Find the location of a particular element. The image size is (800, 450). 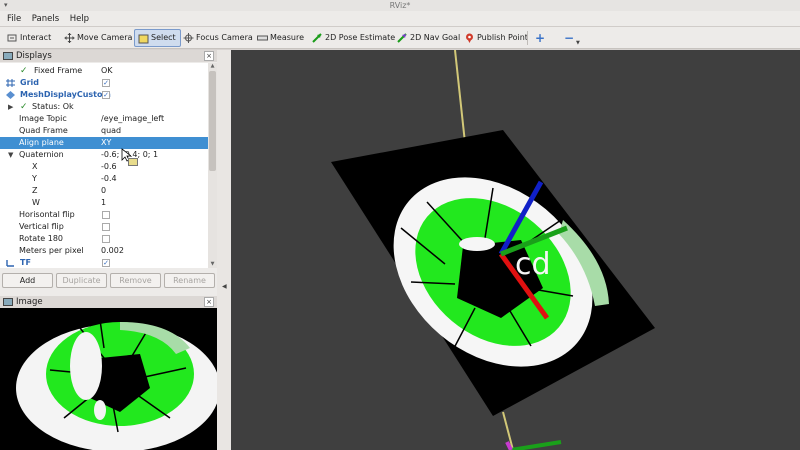

row-value: /eye_image_left is located at coordinates (133, 118).